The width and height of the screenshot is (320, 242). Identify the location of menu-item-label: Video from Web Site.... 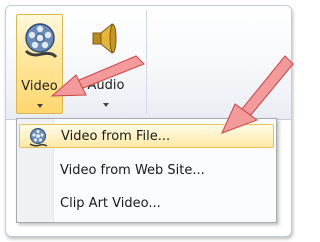
(132, 170).